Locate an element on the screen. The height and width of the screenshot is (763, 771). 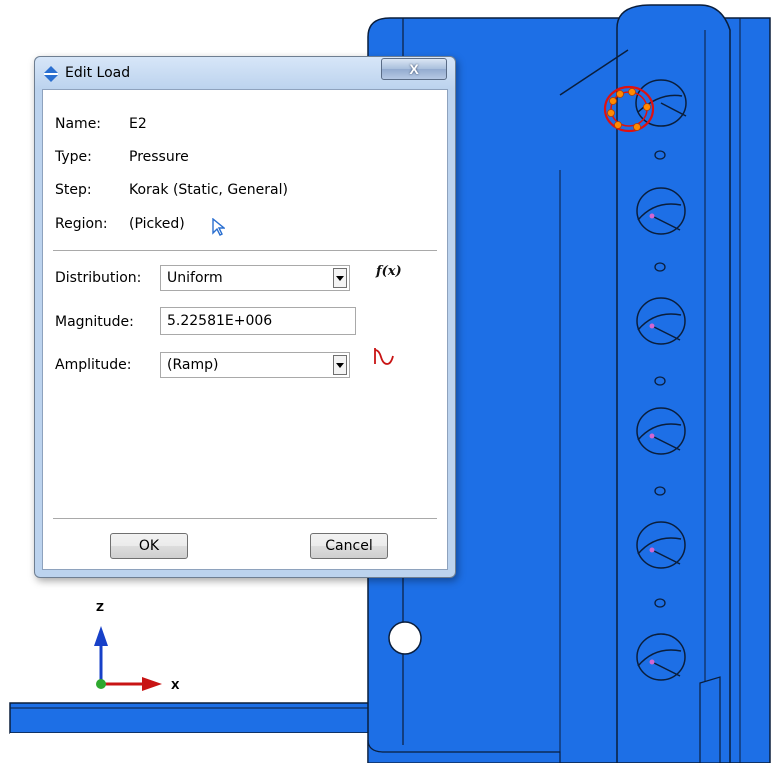
dialog-titlebar: Edit Load X is located at coordinates (245, 73).